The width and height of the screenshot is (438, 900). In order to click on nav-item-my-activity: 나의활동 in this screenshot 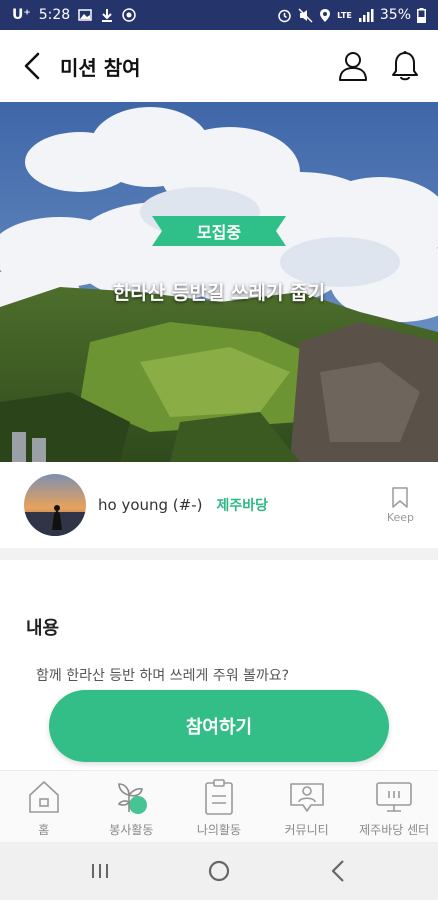, I will do `click(219, 806)`.